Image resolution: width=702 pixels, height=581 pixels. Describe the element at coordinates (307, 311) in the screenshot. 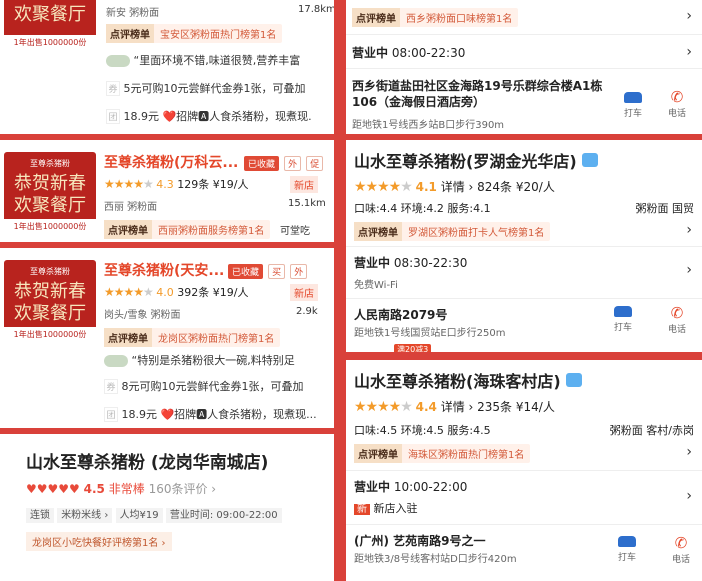

I see `shop-distance: 2.9k` at that location.